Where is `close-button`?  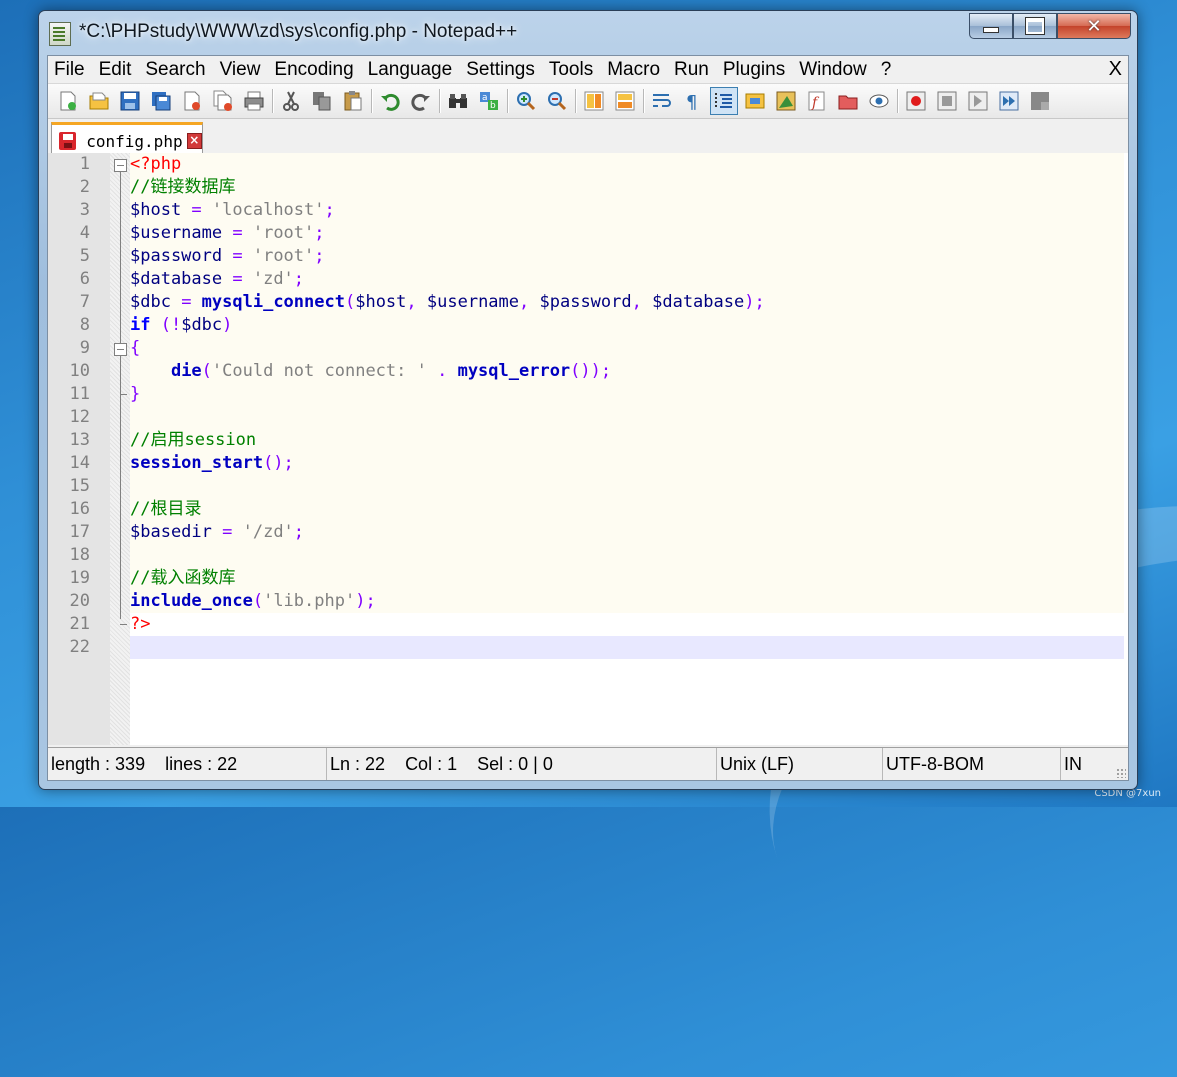 close-button is located at coordinates (192, 101).